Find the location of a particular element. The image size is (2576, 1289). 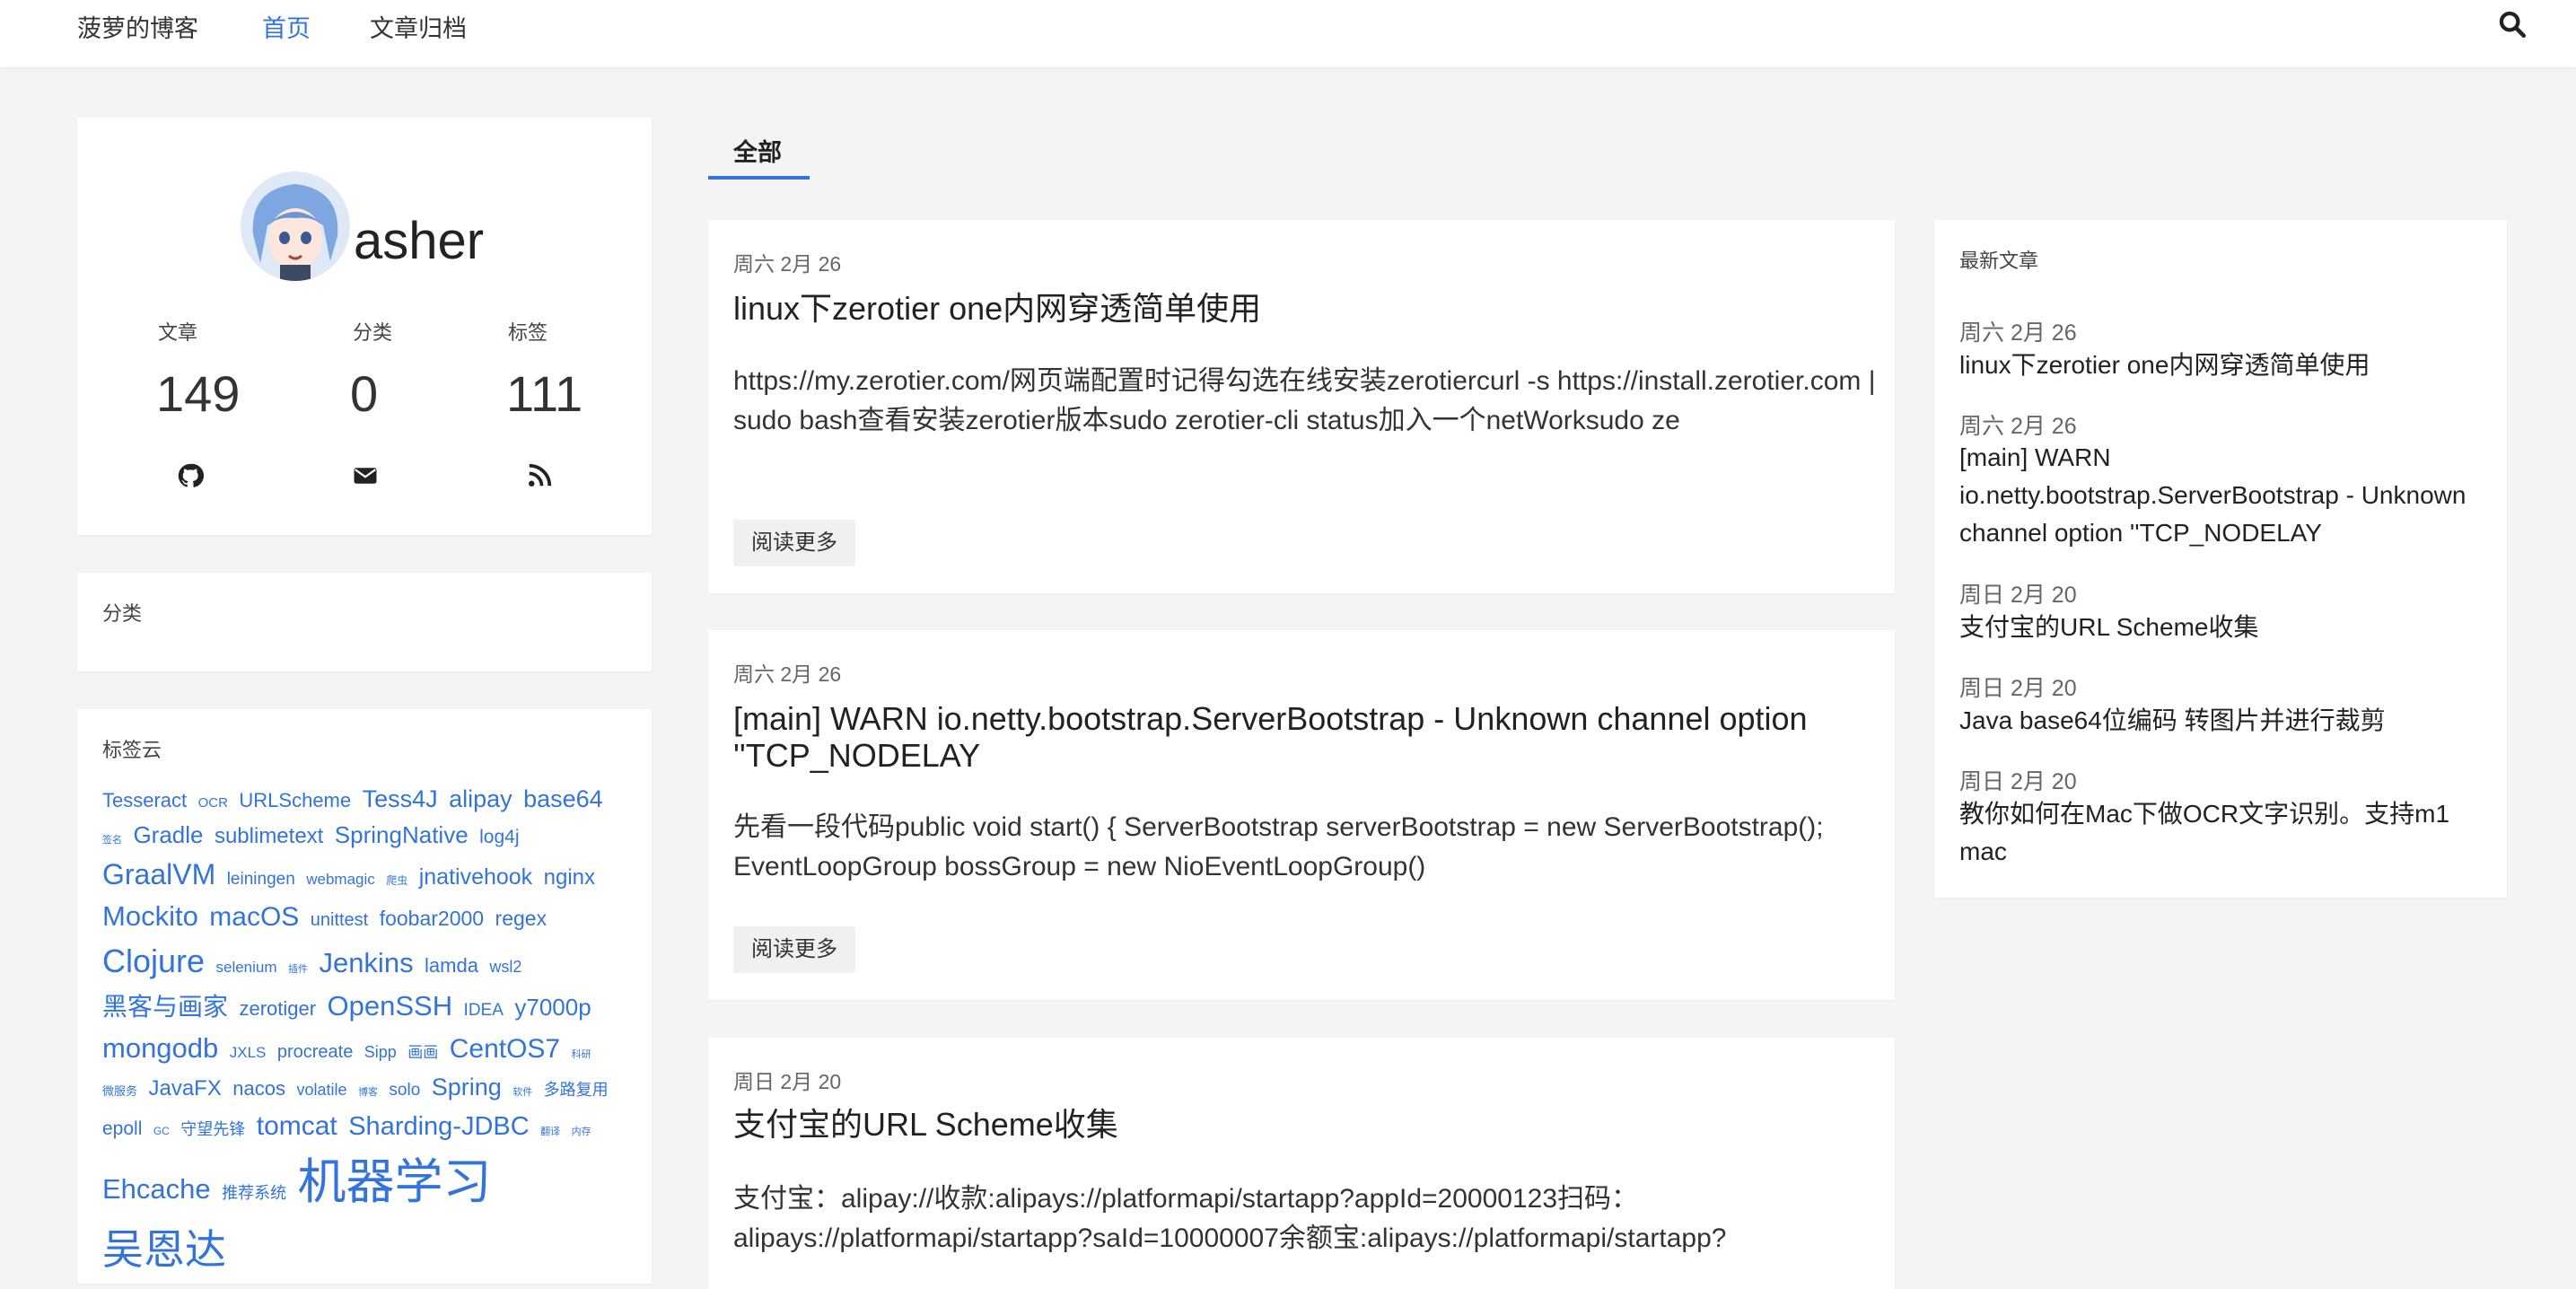

tag-item: 机器学习 is located at coordinates (395, 1182).